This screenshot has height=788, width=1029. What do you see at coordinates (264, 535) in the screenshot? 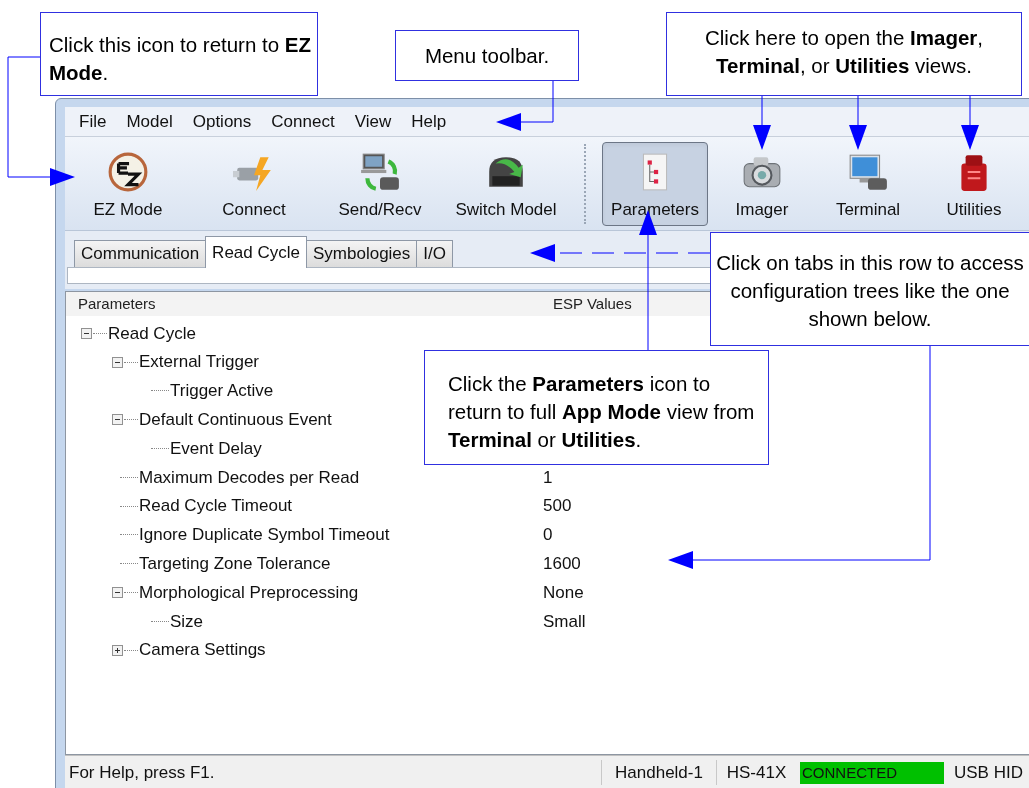
I see `tree-item: Ignore Duplicate Symbol Timeout` at bounding box center [264, 535].